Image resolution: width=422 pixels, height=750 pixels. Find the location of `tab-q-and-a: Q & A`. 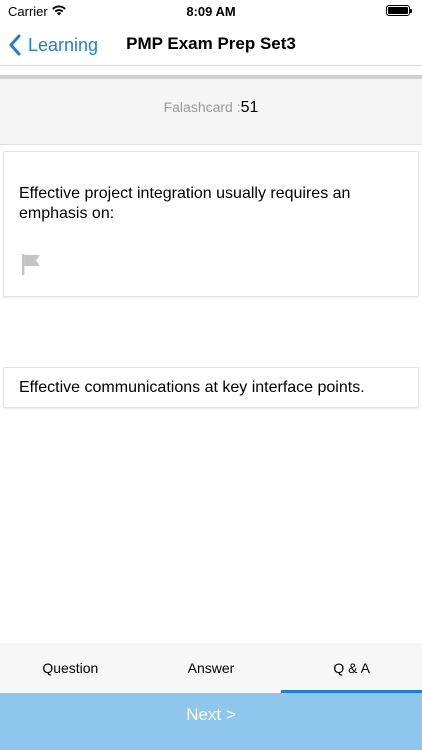

tab-q-and-a: Q & A is located at coordinates (351, 668).